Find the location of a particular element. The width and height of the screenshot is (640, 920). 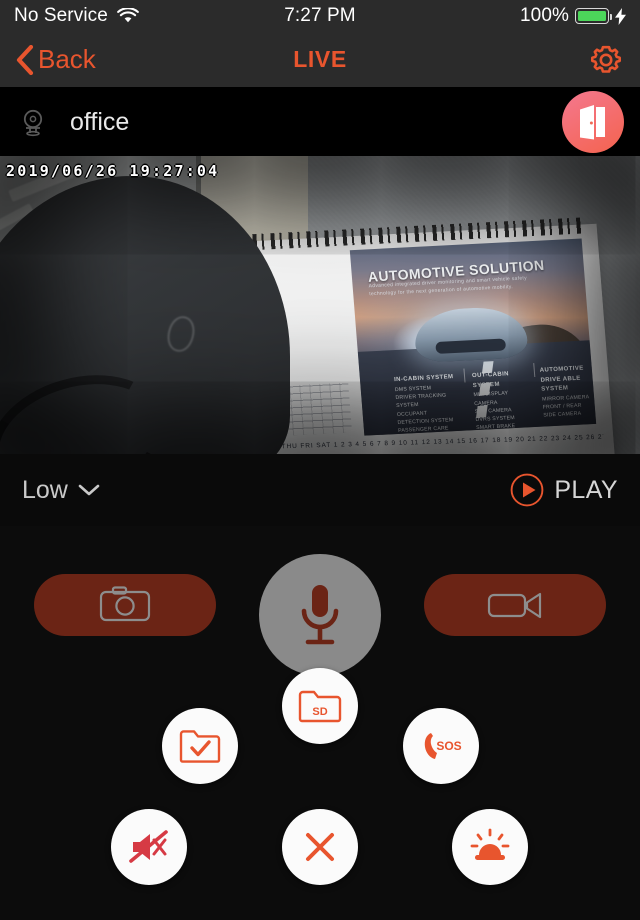

record-button is located at coordinates (515, 605).